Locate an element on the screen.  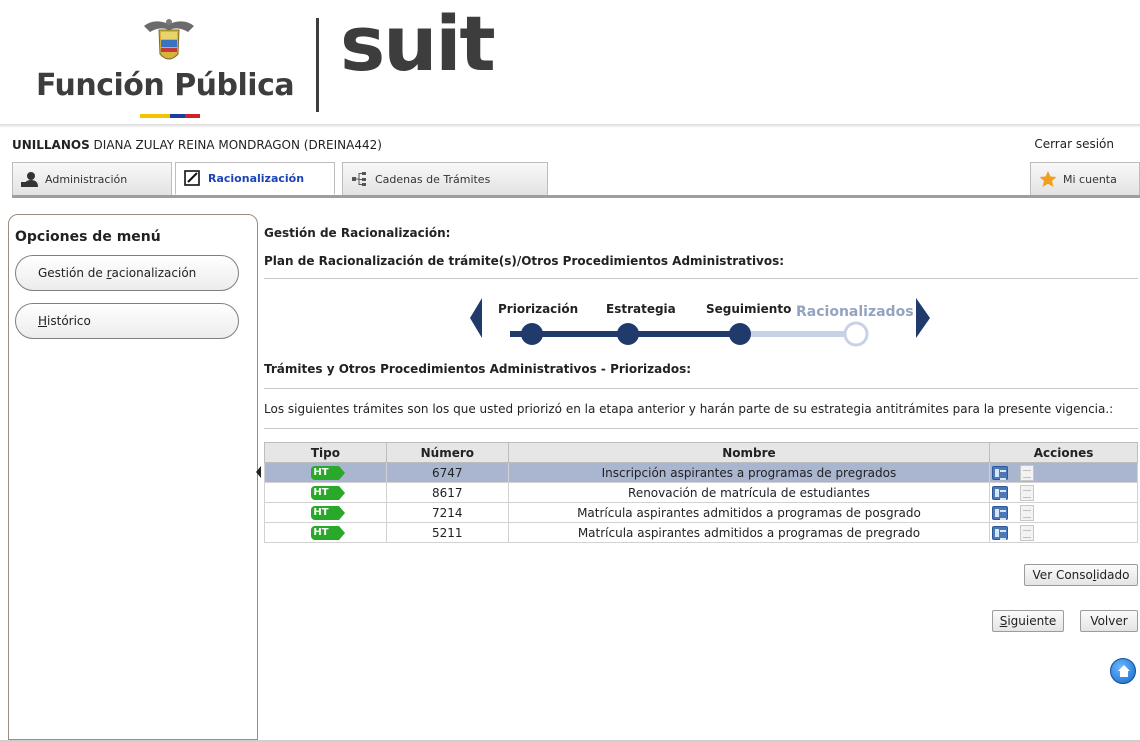
siguiente-button: Siguiente is located at coordinates (1028, 621).